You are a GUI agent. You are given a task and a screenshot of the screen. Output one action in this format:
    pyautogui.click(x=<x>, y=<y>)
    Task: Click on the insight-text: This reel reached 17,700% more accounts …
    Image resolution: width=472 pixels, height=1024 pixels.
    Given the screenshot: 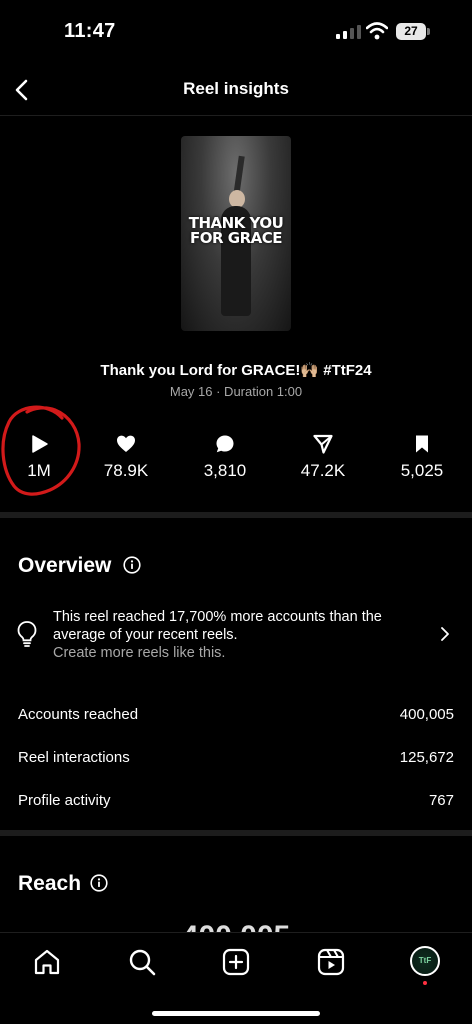 What is the action you would take?
    pyautogui.click(x=238, y=635)
    